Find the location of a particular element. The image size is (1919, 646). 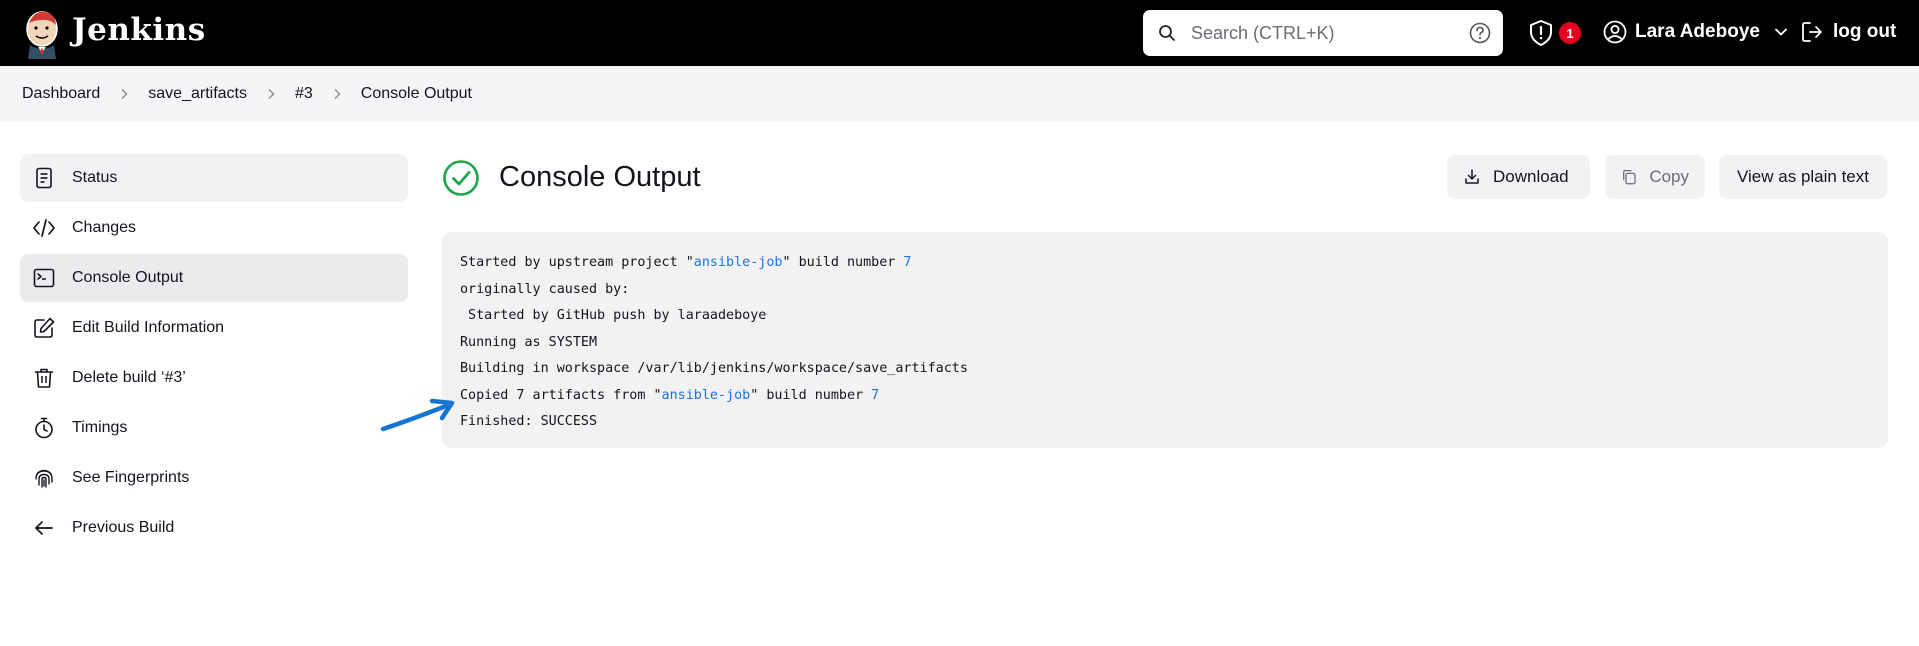

sidebar-item-delete-build: Delete build ‘#3’ is located at coordinates (214, 378).